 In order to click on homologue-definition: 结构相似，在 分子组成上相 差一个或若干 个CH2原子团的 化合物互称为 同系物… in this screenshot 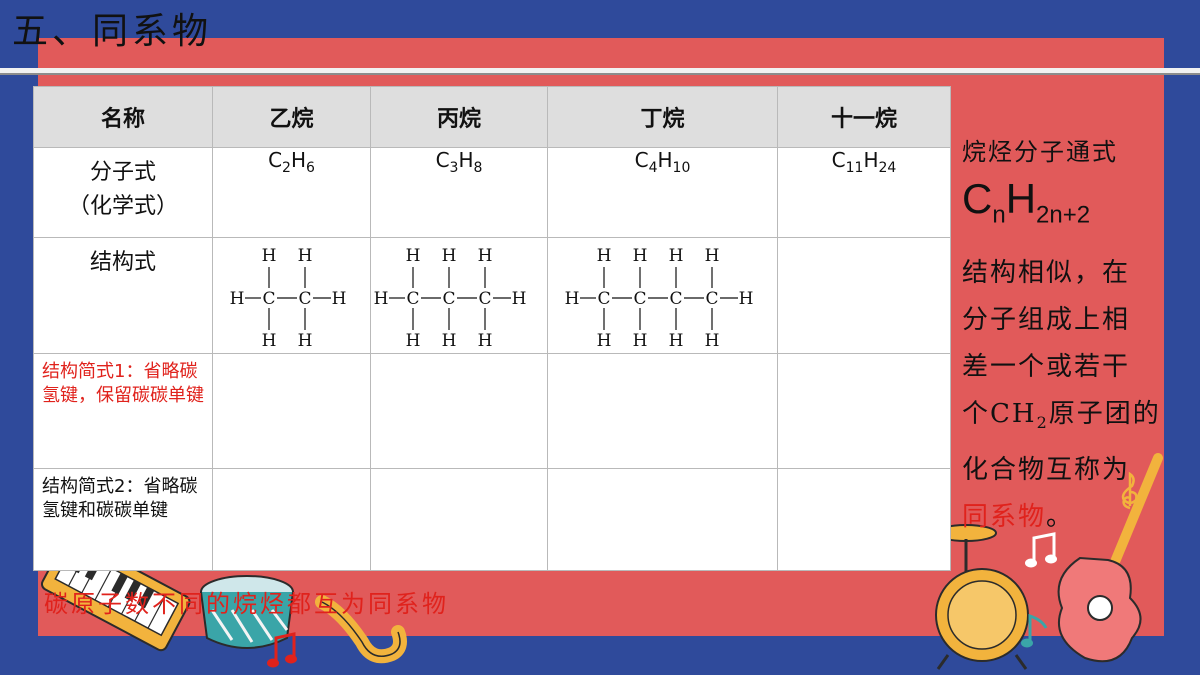, I will do `click(1061, 395)`.